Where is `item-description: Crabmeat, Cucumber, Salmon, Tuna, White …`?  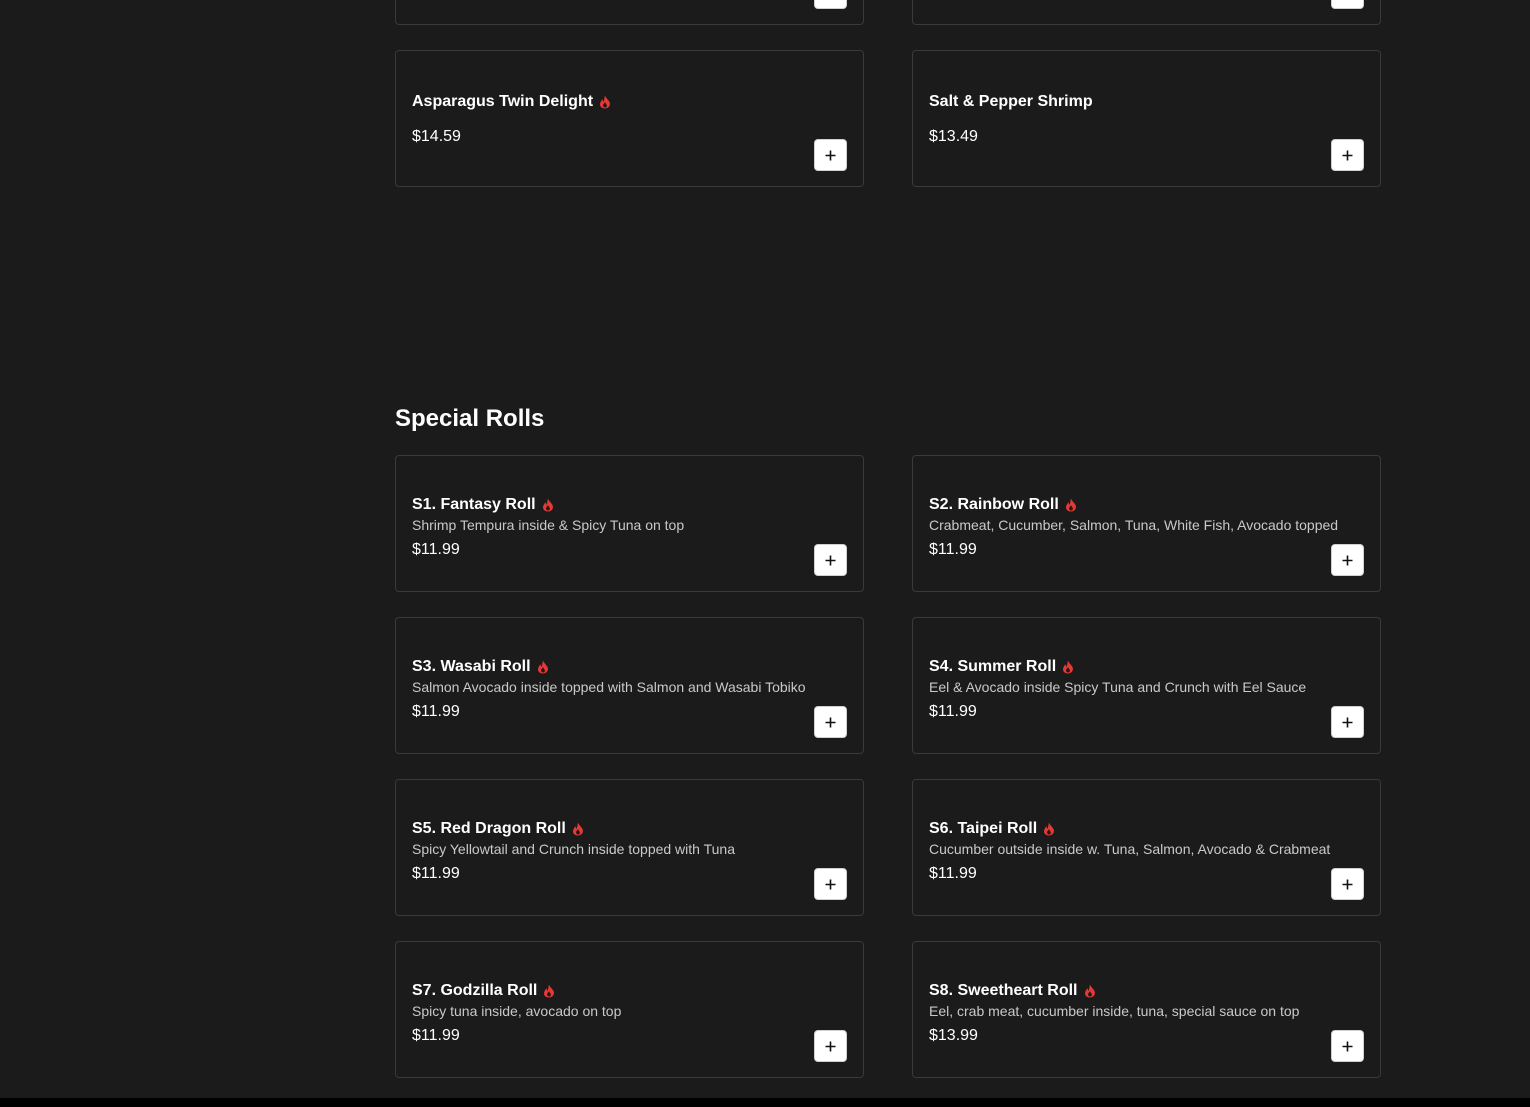 item-description: Crabmeat, Cucumber, Salmon, Tuna, White … is located at coordinates (1134, 525).